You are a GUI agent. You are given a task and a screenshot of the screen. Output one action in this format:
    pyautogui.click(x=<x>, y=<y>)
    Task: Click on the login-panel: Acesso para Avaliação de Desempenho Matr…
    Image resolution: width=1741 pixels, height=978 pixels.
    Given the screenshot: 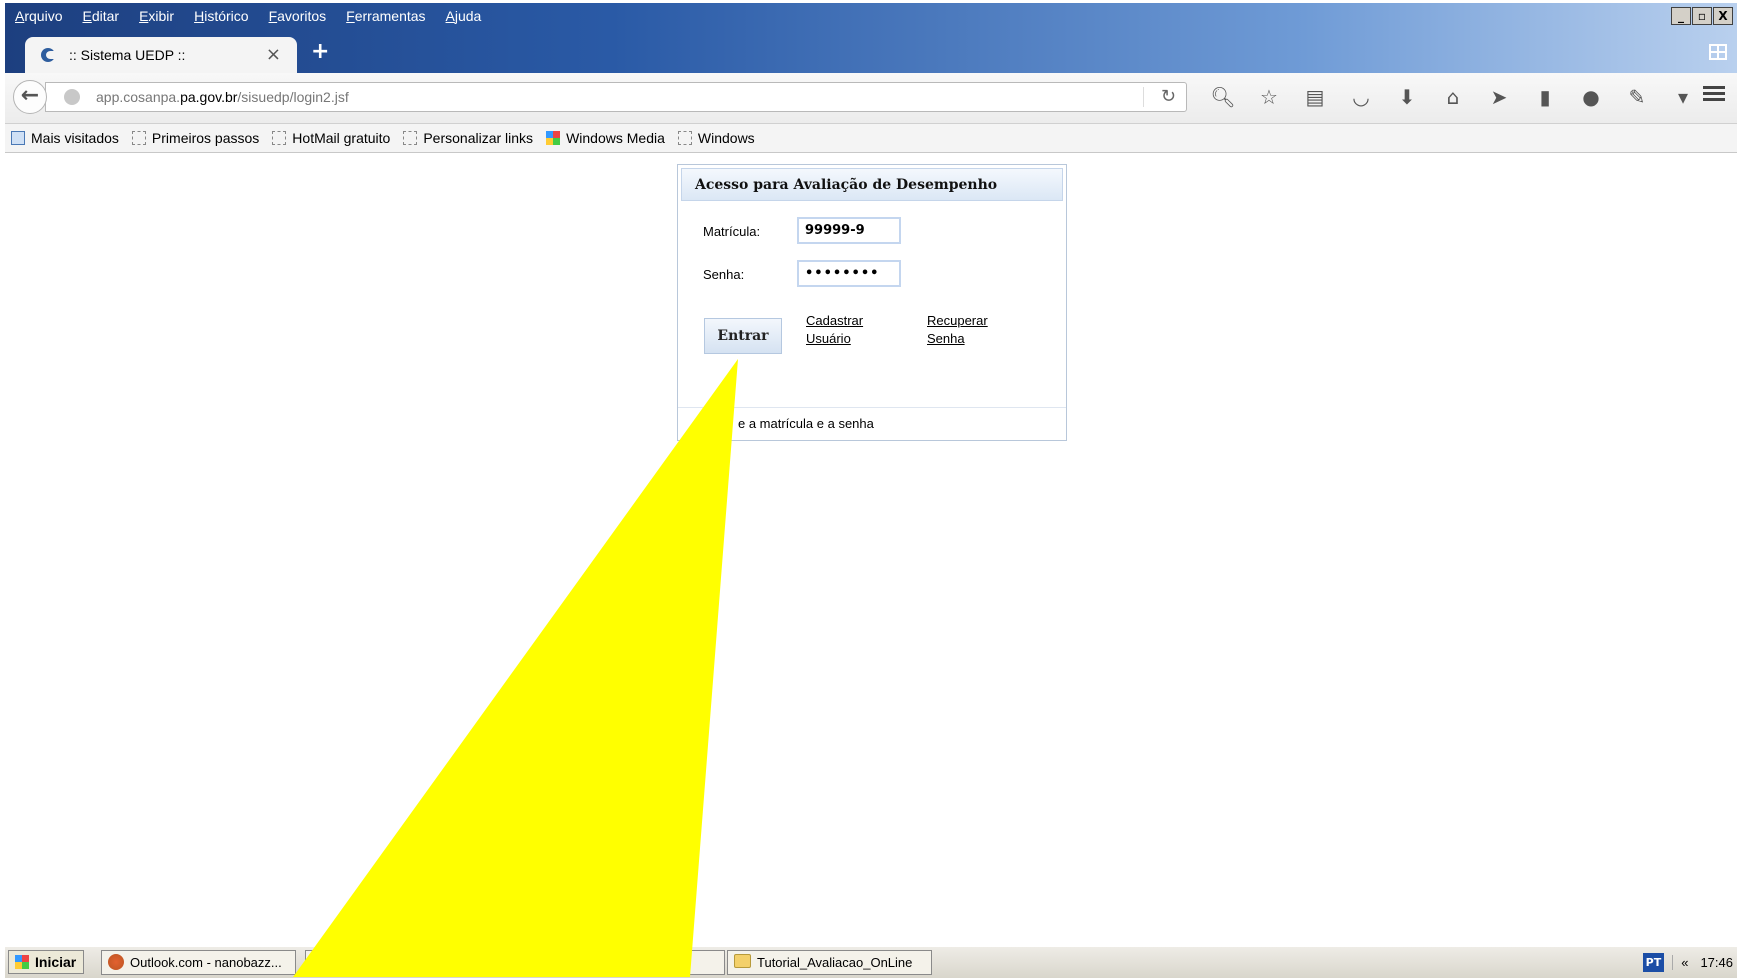 What is the action you would take?
    pyautogui.click(x=872, y=302)
    